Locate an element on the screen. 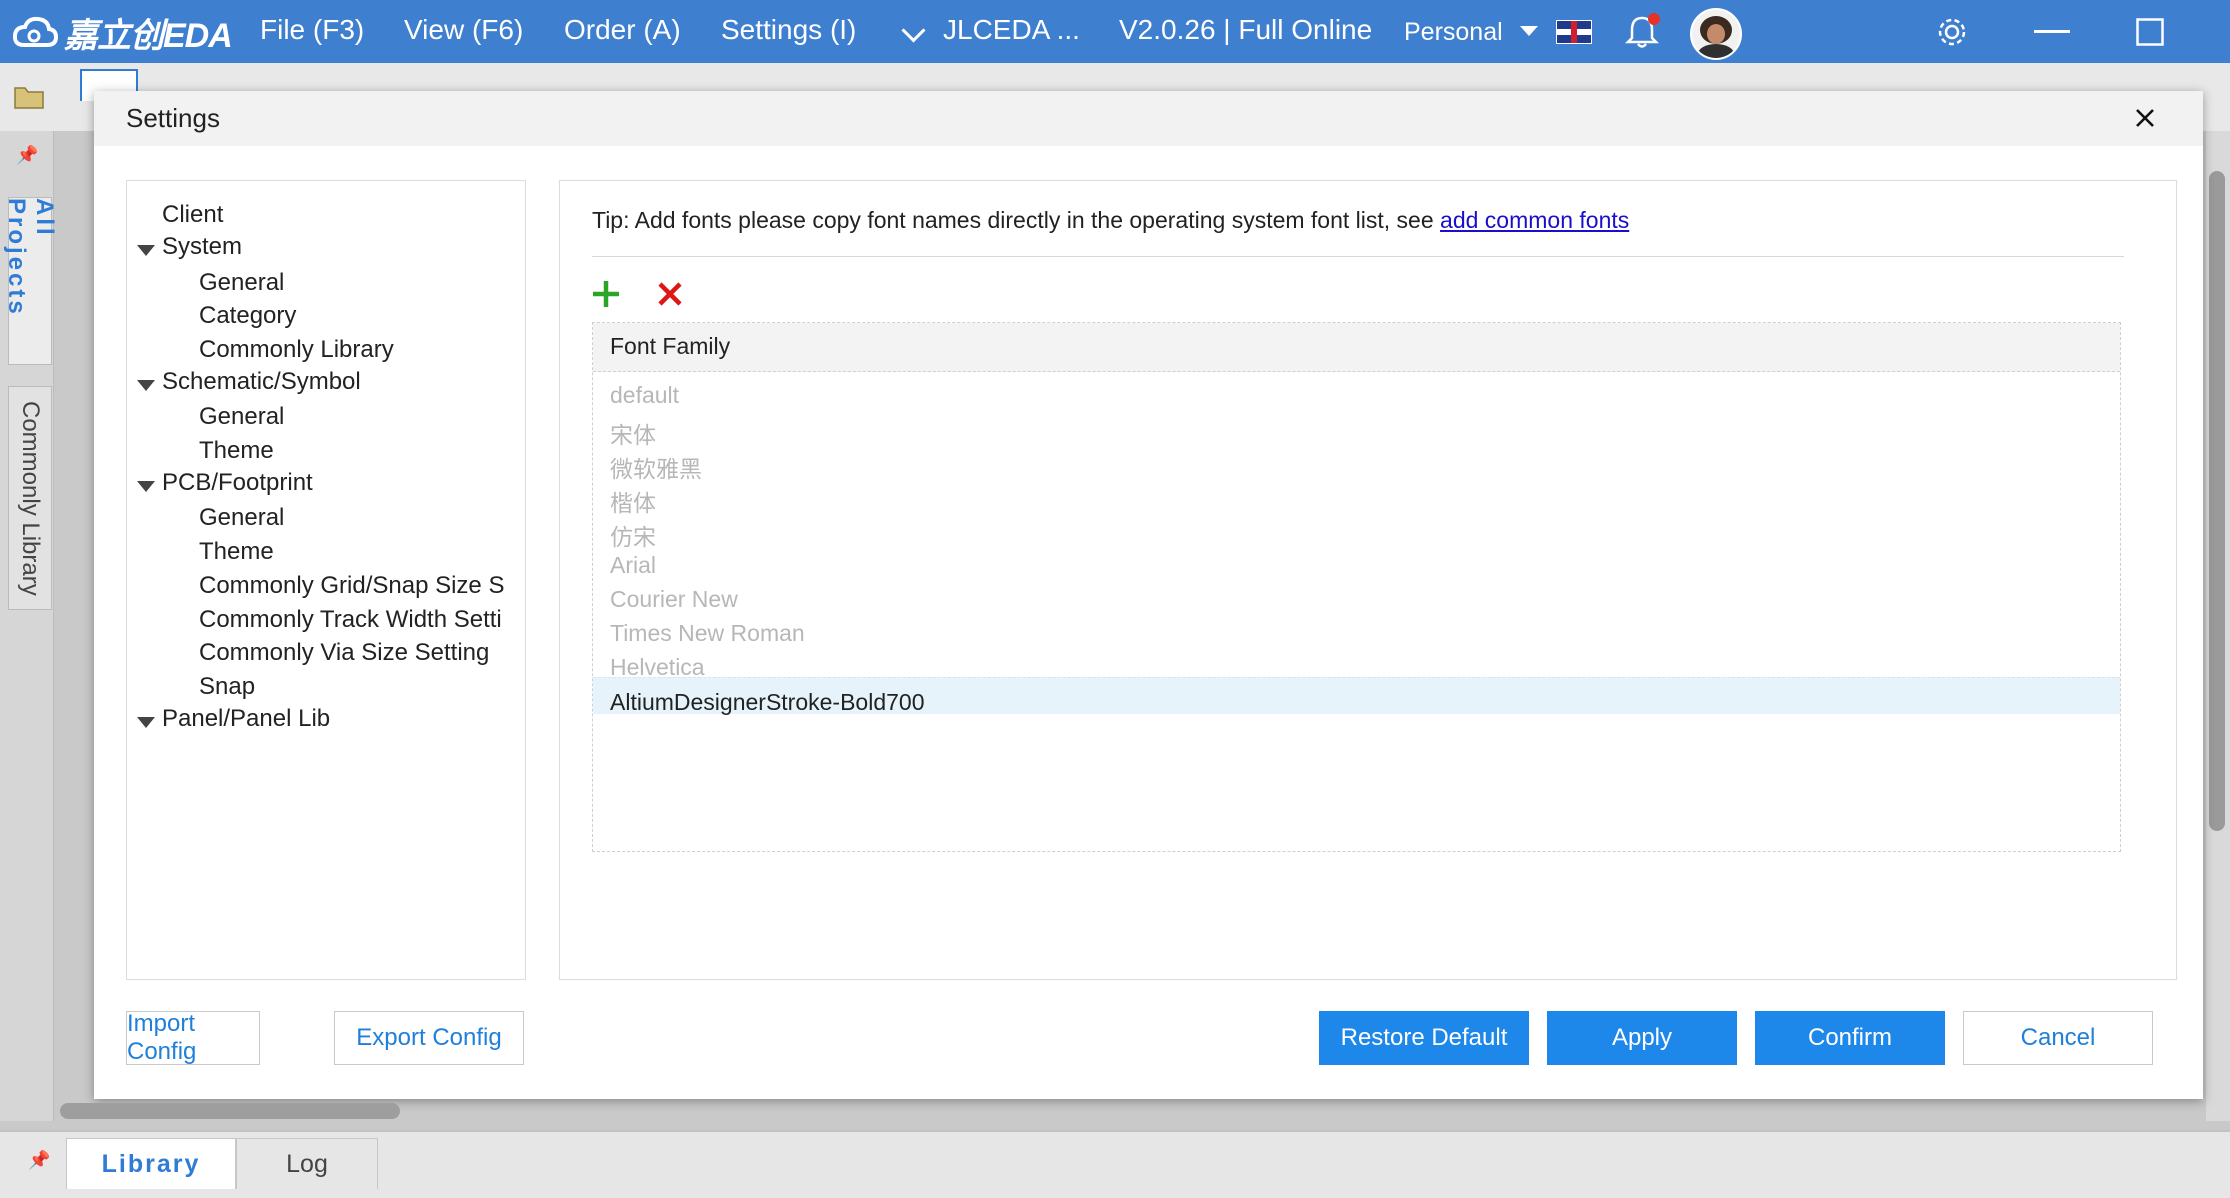 The width and height of the screenshot is (2230, 1198). tree-item-track-width: Commonly Track Width Setti is located at coordinates (350, 620).